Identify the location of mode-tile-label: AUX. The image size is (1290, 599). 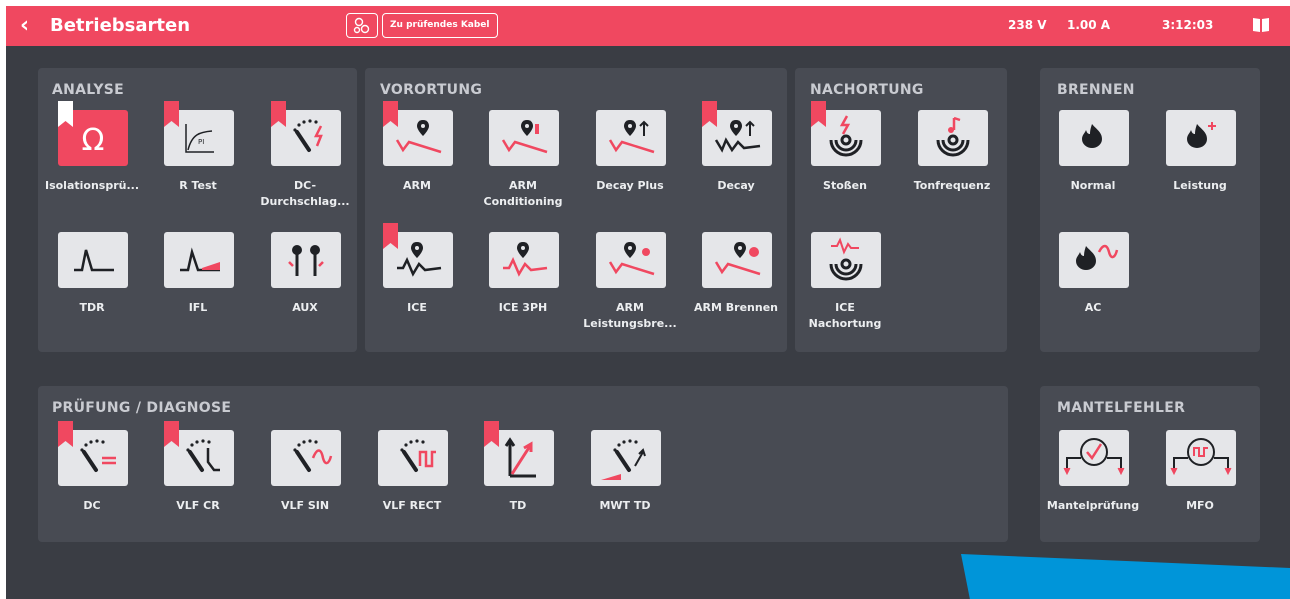
(305, 307).